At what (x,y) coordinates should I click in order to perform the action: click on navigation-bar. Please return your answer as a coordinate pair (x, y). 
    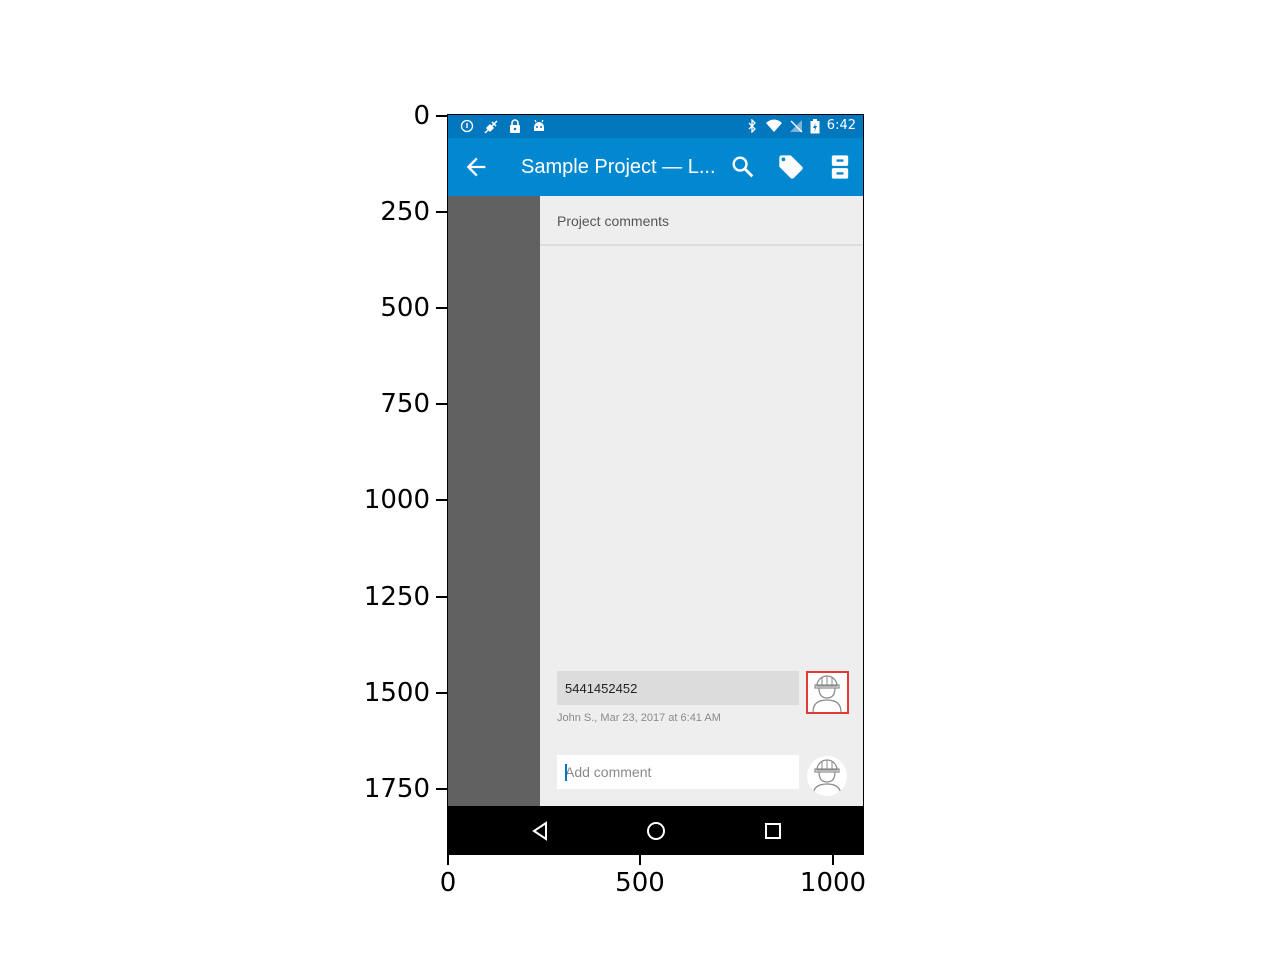
    Looking at the image, I should click on (655, 830).